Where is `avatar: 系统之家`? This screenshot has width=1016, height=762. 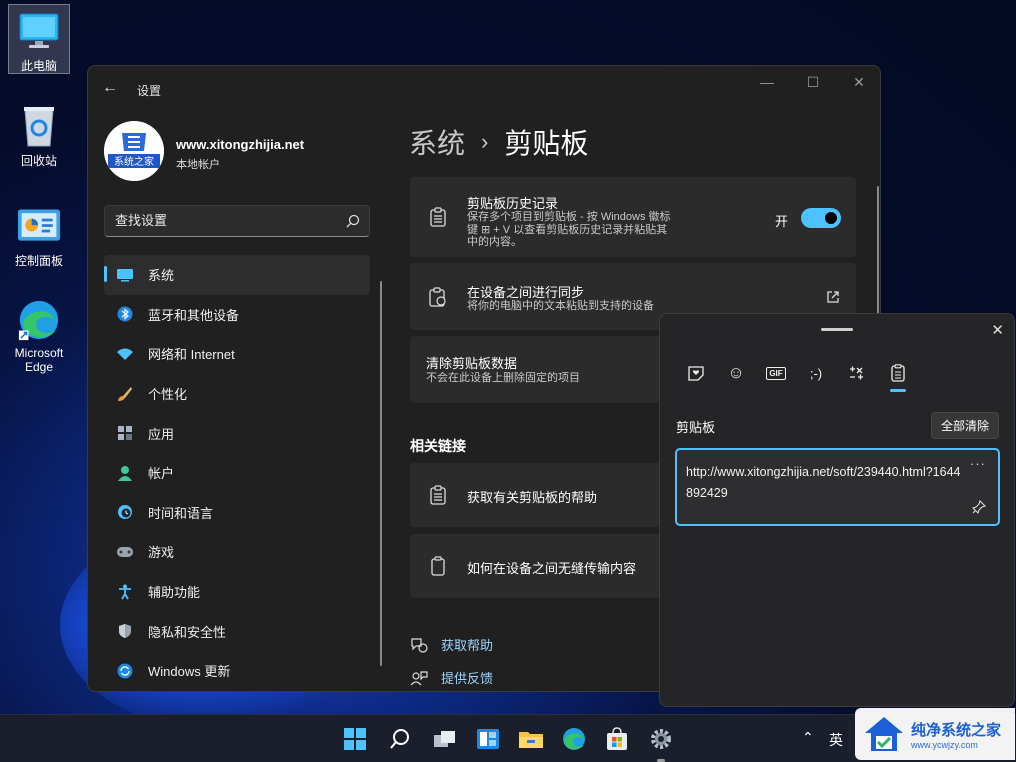
avatar: 系统之家 is located at coordinates (134, 151).